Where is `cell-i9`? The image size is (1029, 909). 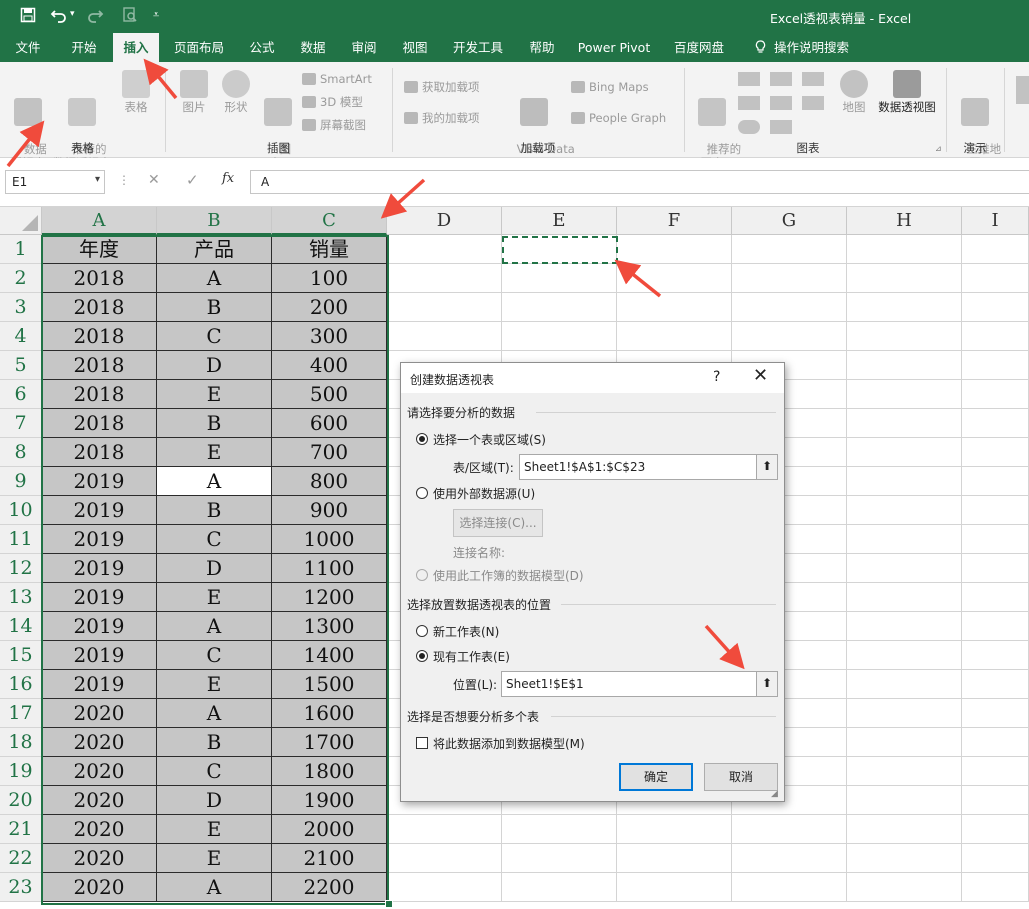
cell-i9 is located at coordinates (995, 481).